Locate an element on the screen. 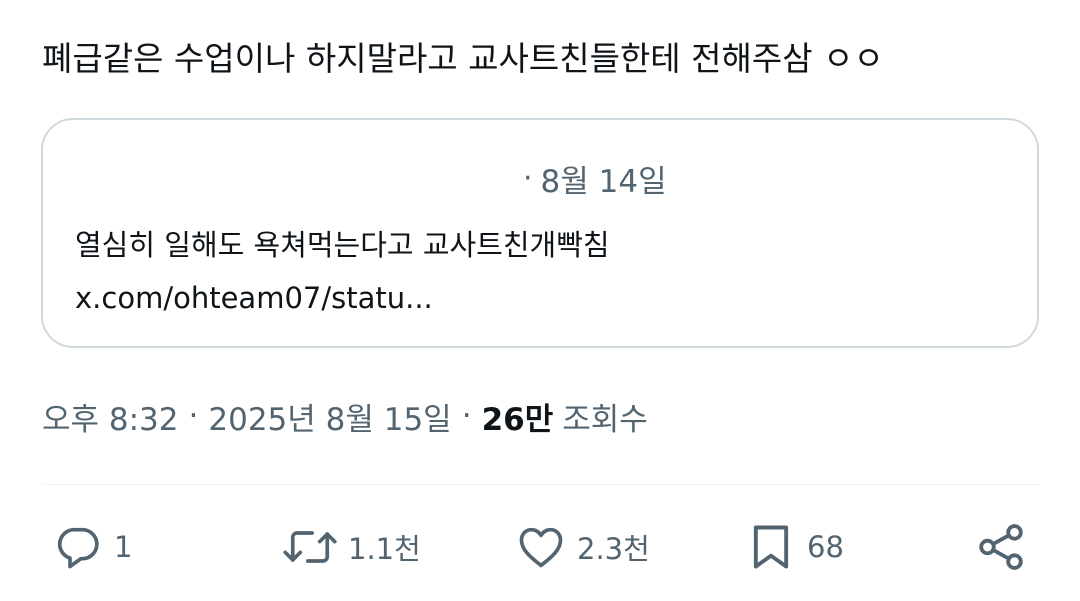  like-button: 2.3천 is located at coordinates (582, 547).